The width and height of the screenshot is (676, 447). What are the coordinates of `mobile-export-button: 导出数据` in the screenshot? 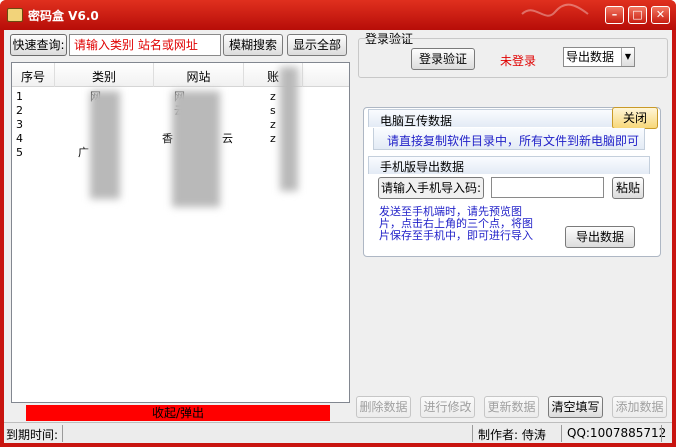 It's located at (600, 237).